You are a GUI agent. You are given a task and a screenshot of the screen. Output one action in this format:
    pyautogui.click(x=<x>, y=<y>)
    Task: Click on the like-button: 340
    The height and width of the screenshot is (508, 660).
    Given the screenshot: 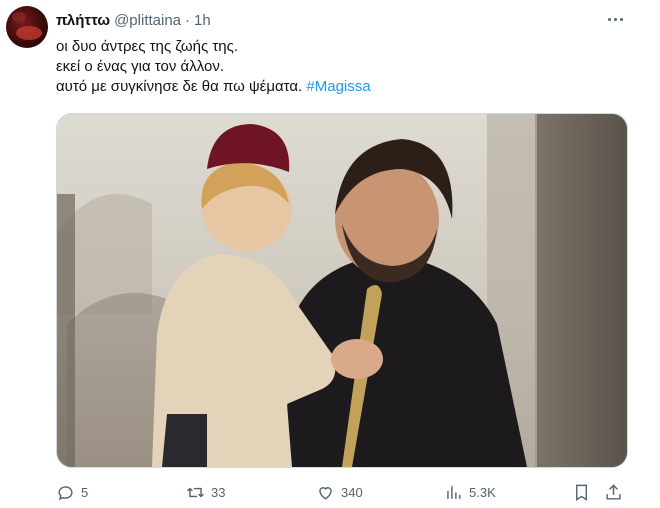 What is the action you would take?
    pyautogui.click(x=339, y=492)
    